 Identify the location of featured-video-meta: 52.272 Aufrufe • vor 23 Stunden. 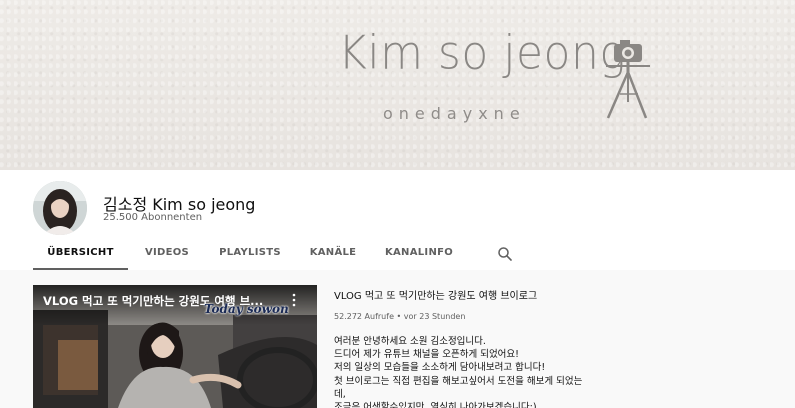
(400, 316).